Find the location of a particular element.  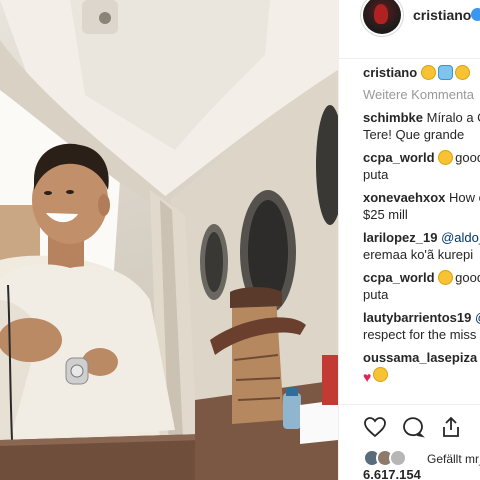

comment-mention: @aldo_ is located at coordinates (460, 237).